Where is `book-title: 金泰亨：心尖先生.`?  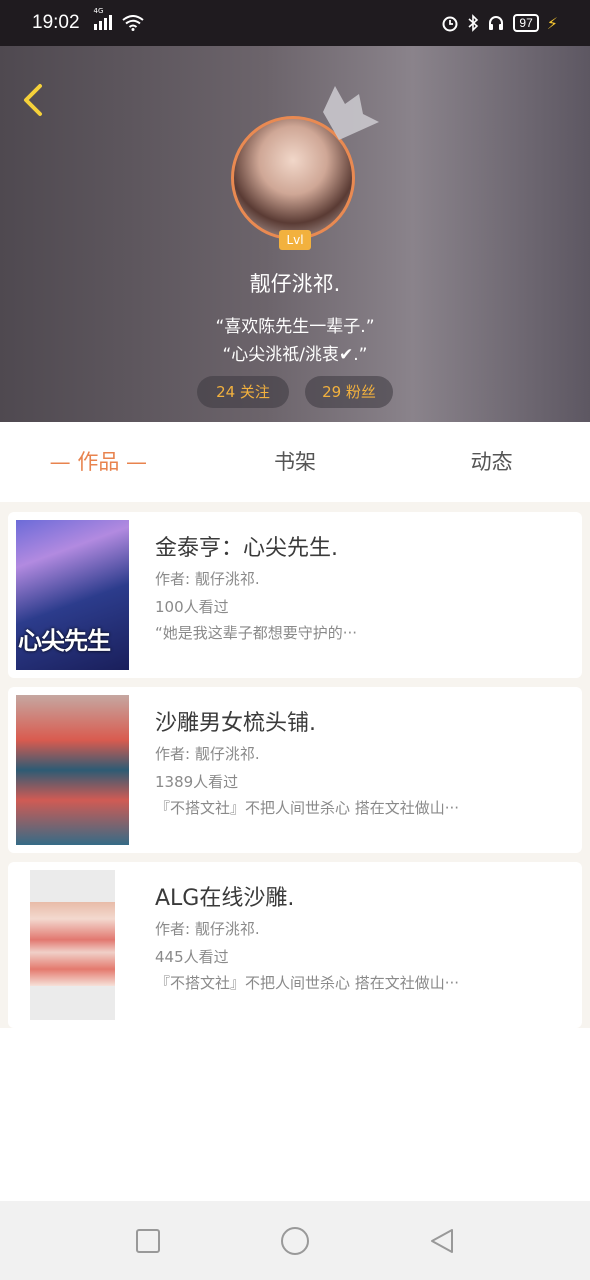
book-title: 金泰亨：心尖先生. is located at coordinates (246, 546).